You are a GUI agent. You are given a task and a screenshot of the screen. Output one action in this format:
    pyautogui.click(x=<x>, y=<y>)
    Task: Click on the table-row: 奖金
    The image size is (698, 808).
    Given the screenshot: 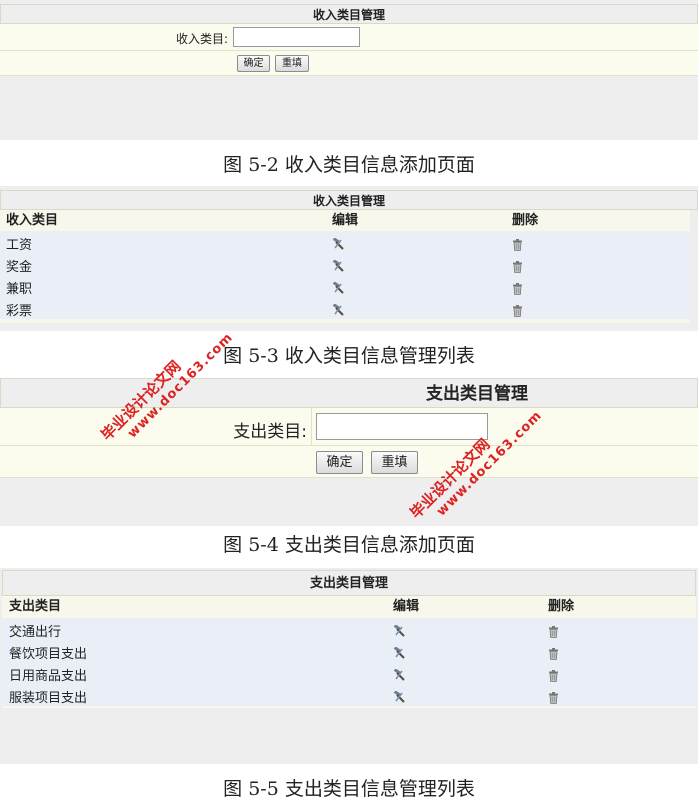 What is the action you would take?
    pyautogui.click(x=345, y=264)
    